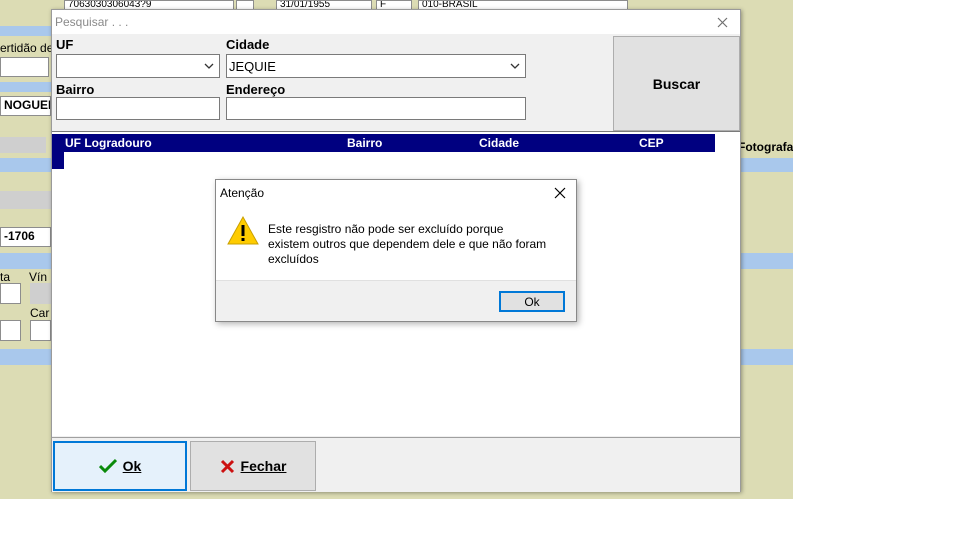 The height and width of the screenshot is (540, 960). I want to click on bairro-label: Bairro, so click(75, 89).